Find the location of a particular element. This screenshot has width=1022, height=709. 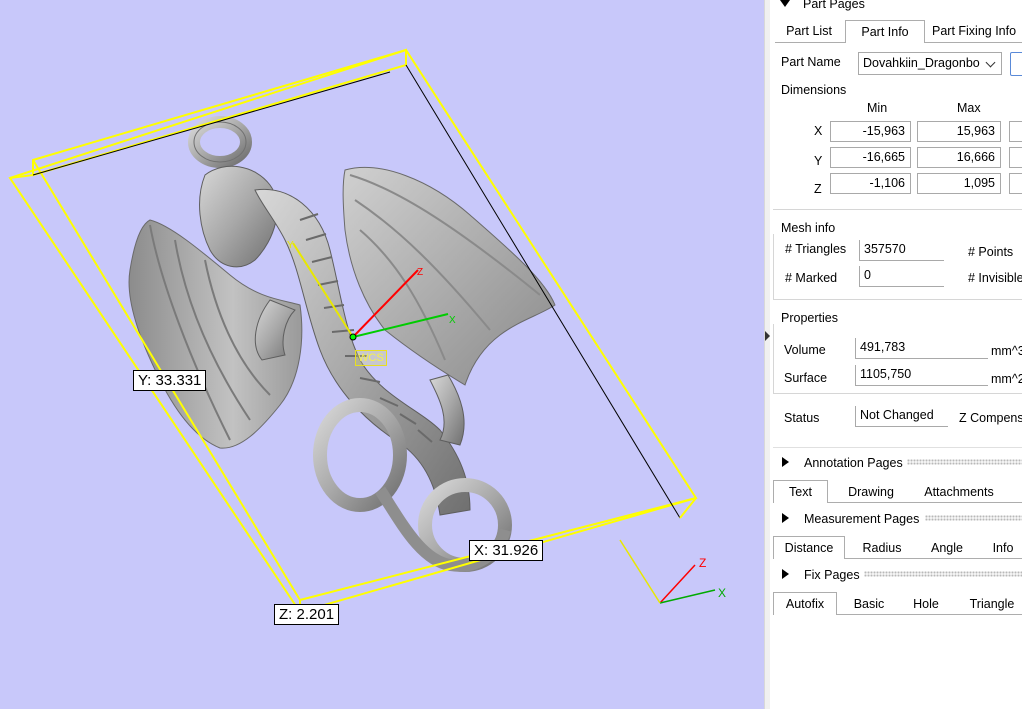

dim-x-label: X is located at coordinates (818, 131).